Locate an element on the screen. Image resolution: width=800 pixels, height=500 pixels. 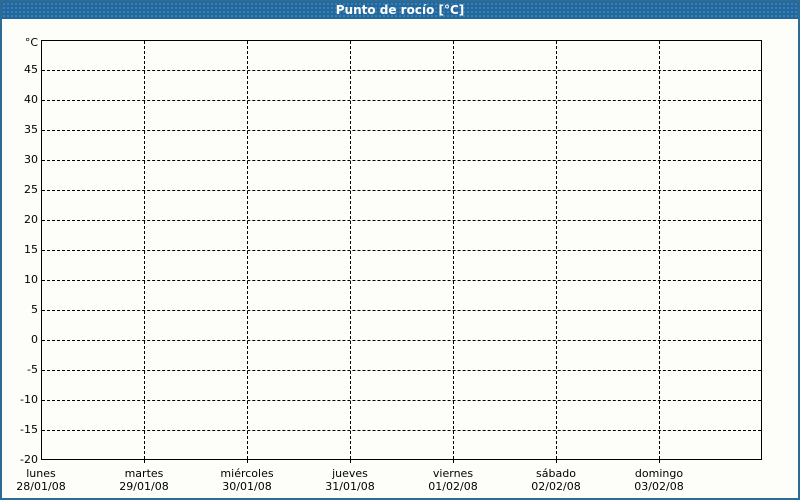
y-tick-label: -10 is located at coordinates (29, 399).